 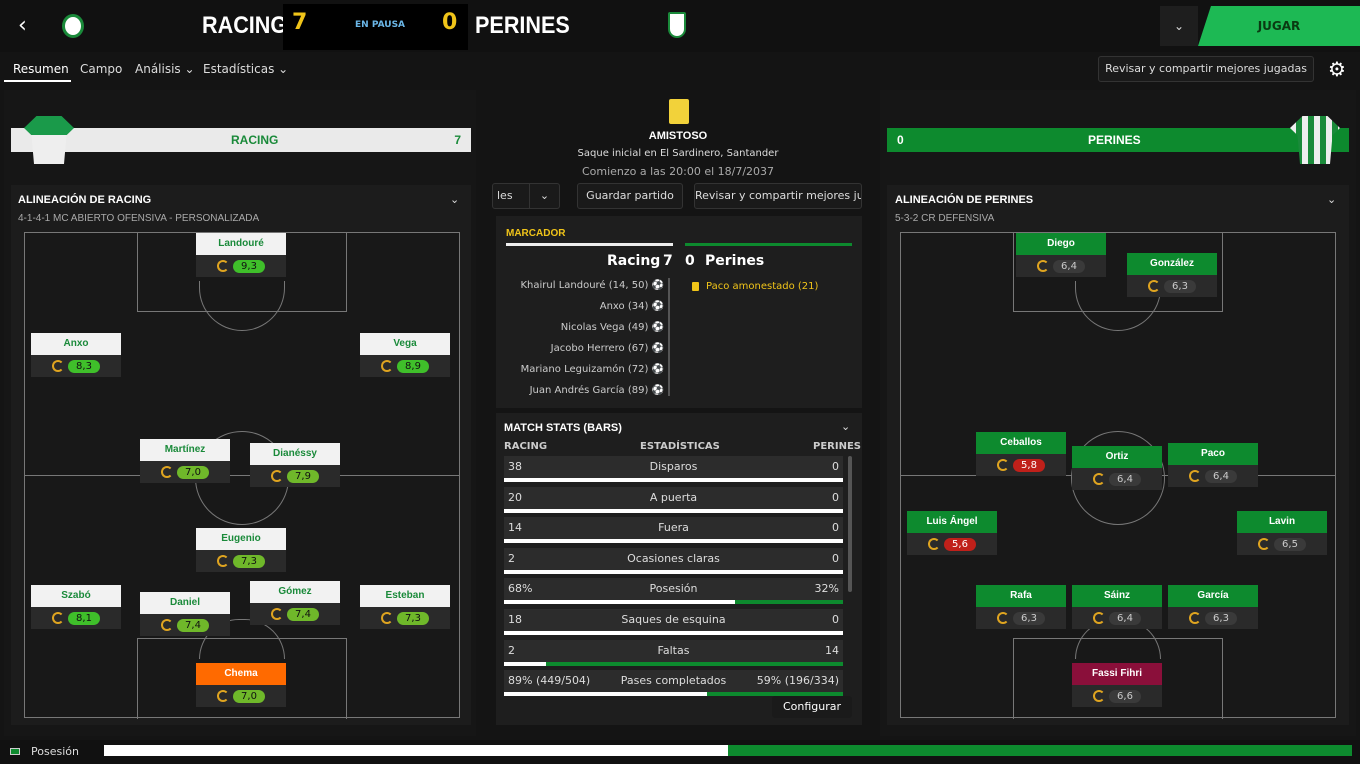 I want to click on goal-event: Jacobo Herrero (67) ⚽, so click(x=607, y=348).